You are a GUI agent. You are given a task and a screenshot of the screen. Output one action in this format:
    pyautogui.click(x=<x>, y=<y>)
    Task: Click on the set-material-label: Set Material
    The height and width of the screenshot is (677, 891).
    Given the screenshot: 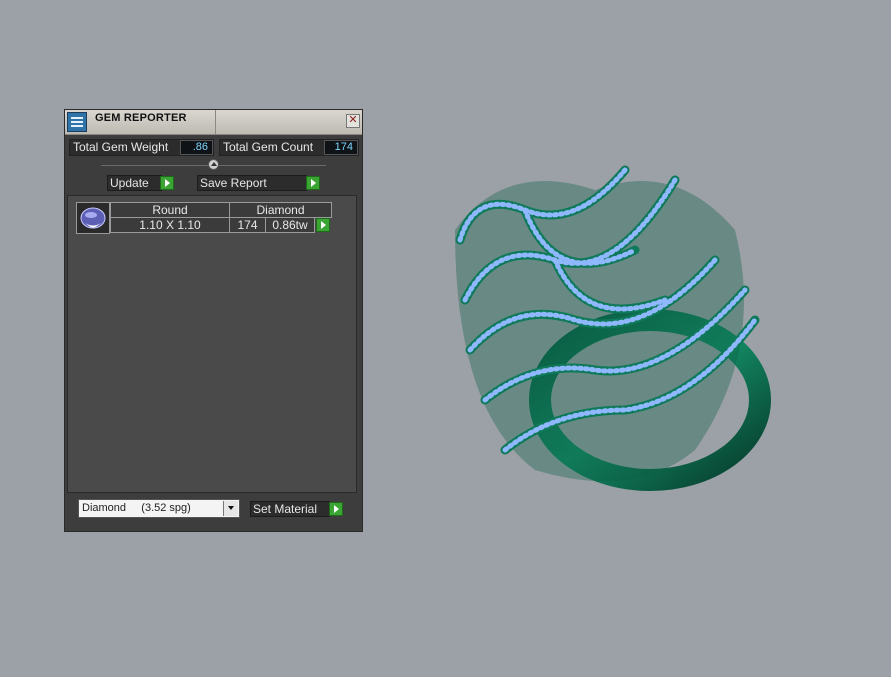 What is the action you would take?
    pyautogui.click(x=285, y=509)
    